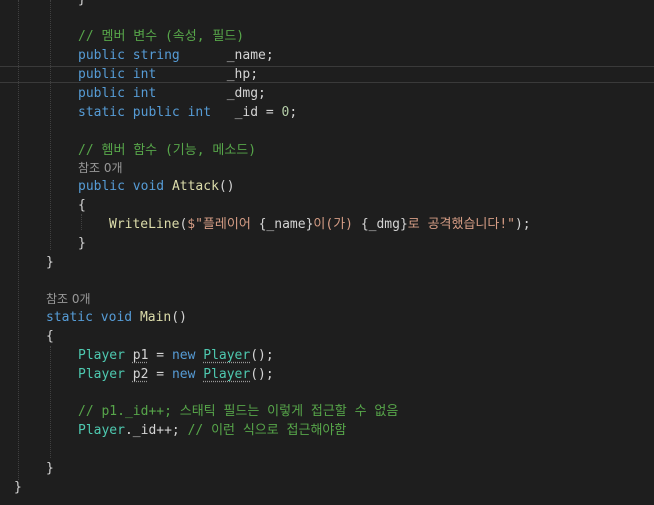  Describe the element at coordinates (140, 374) in the screenshot. I see `variable-name: p2` at that location.